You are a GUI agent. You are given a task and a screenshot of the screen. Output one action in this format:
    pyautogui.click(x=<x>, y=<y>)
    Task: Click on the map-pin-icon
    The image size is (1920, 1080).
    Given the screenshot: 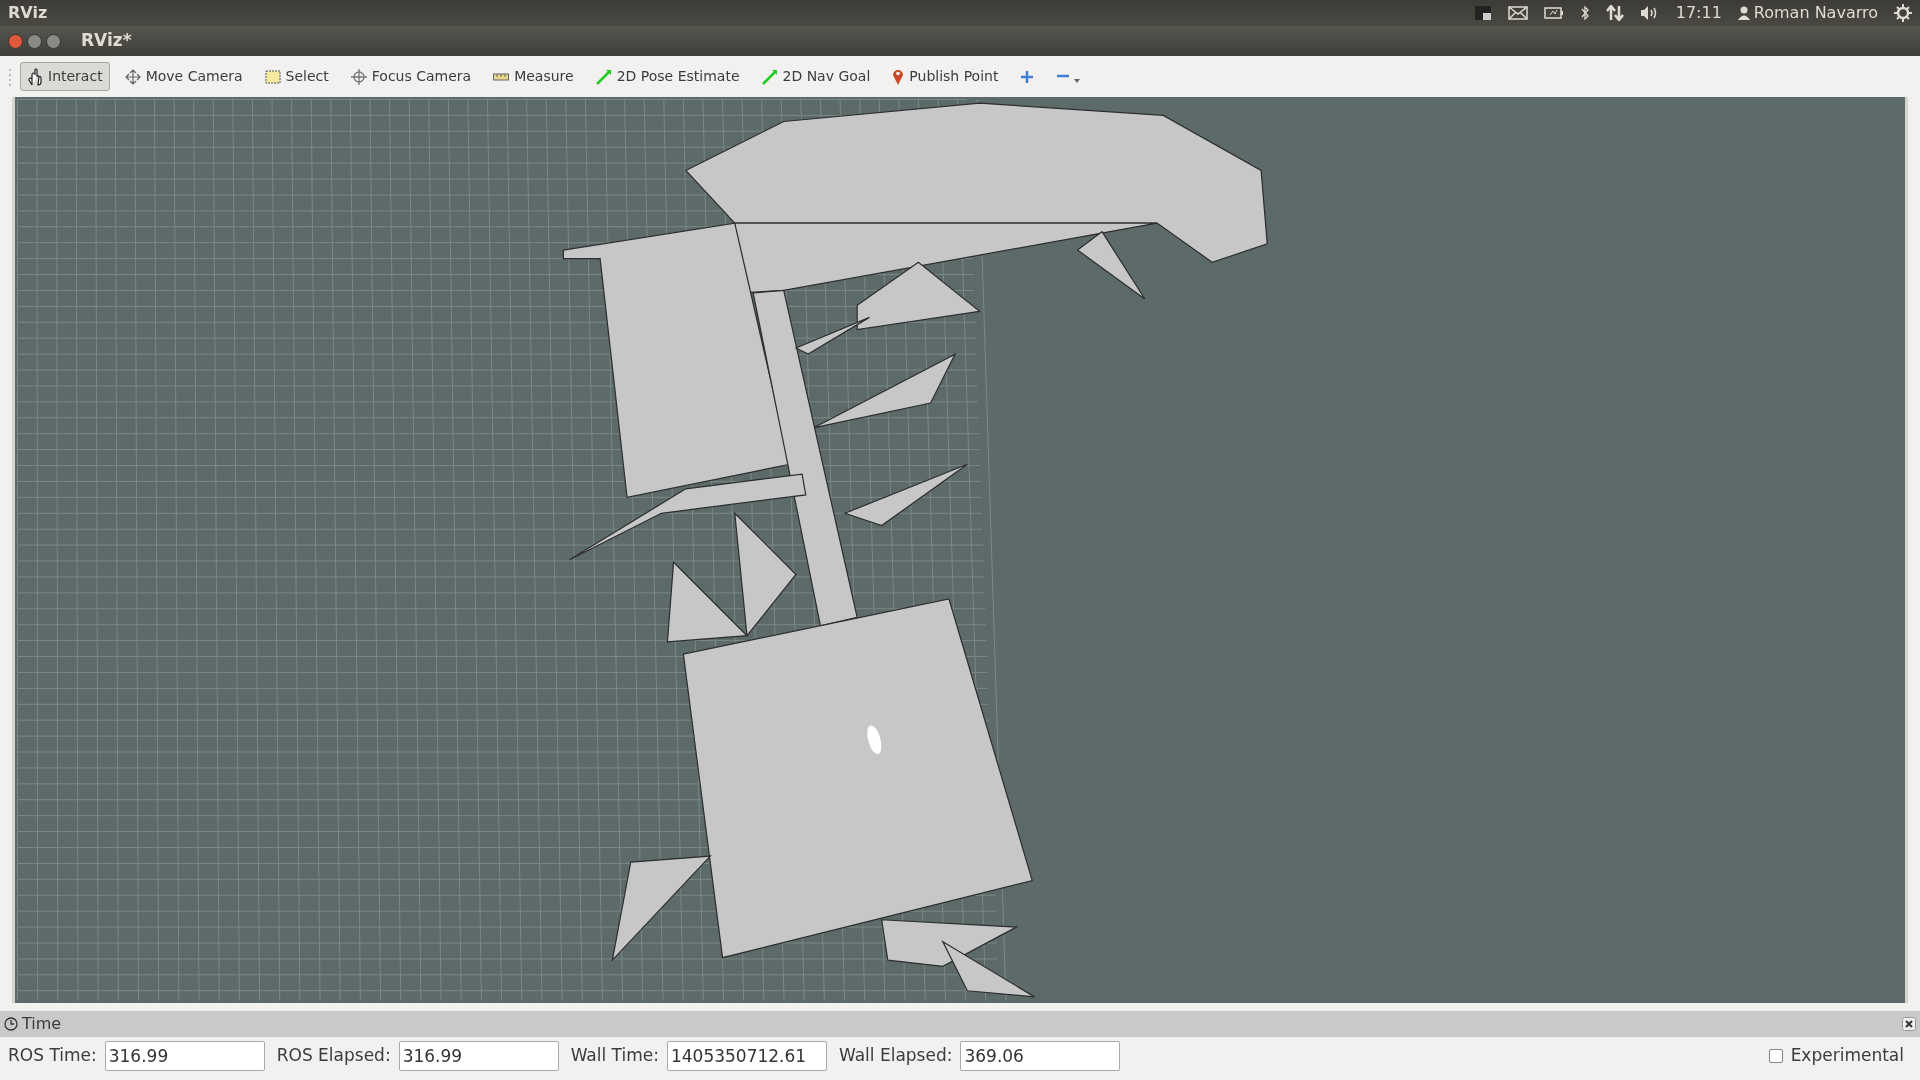 What is the action you would take?
    pyautogui.click(x=898, y=76)
    